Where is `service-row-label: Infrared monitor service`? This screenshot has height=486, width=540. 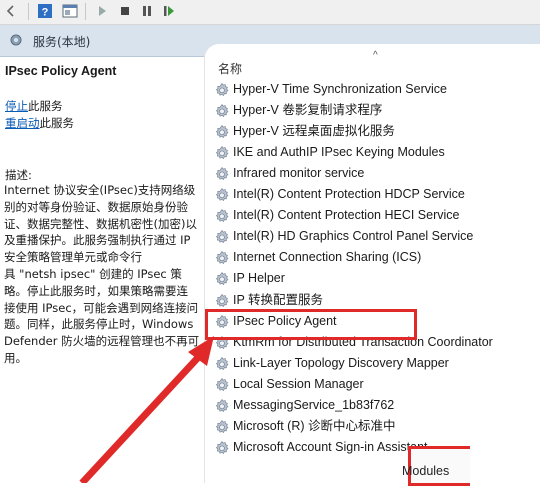
service-row-label: Infrared monitor service is located at coordinates (299, 173).